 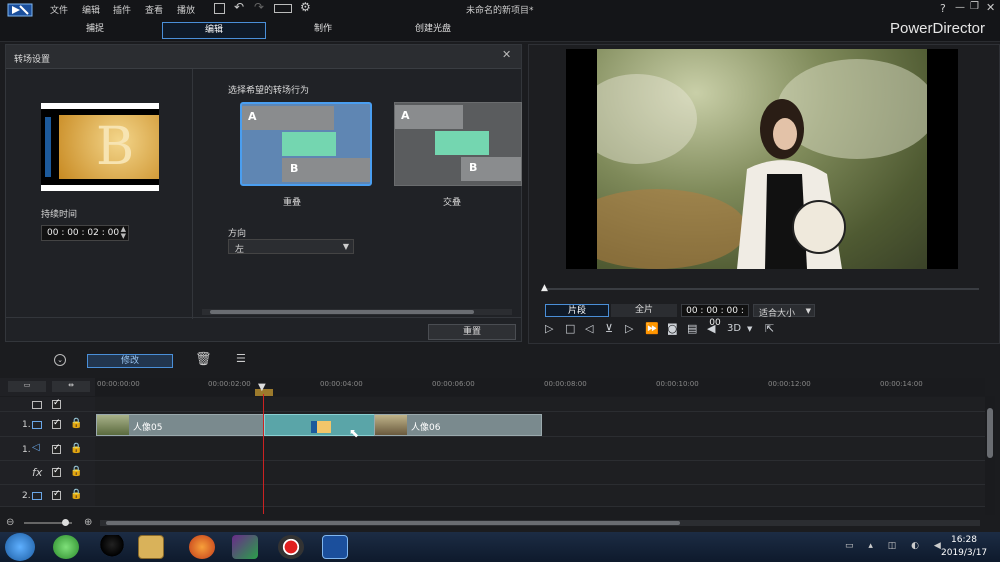 What do you see at coordinates (241, 358) in the screenshot?
I see `track-manager-icon: ☰` at bounding box center [241, 358].